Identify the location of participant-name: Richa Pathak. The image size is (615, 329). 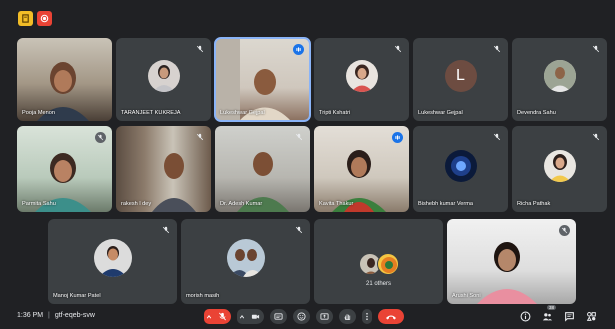
(534, 204).